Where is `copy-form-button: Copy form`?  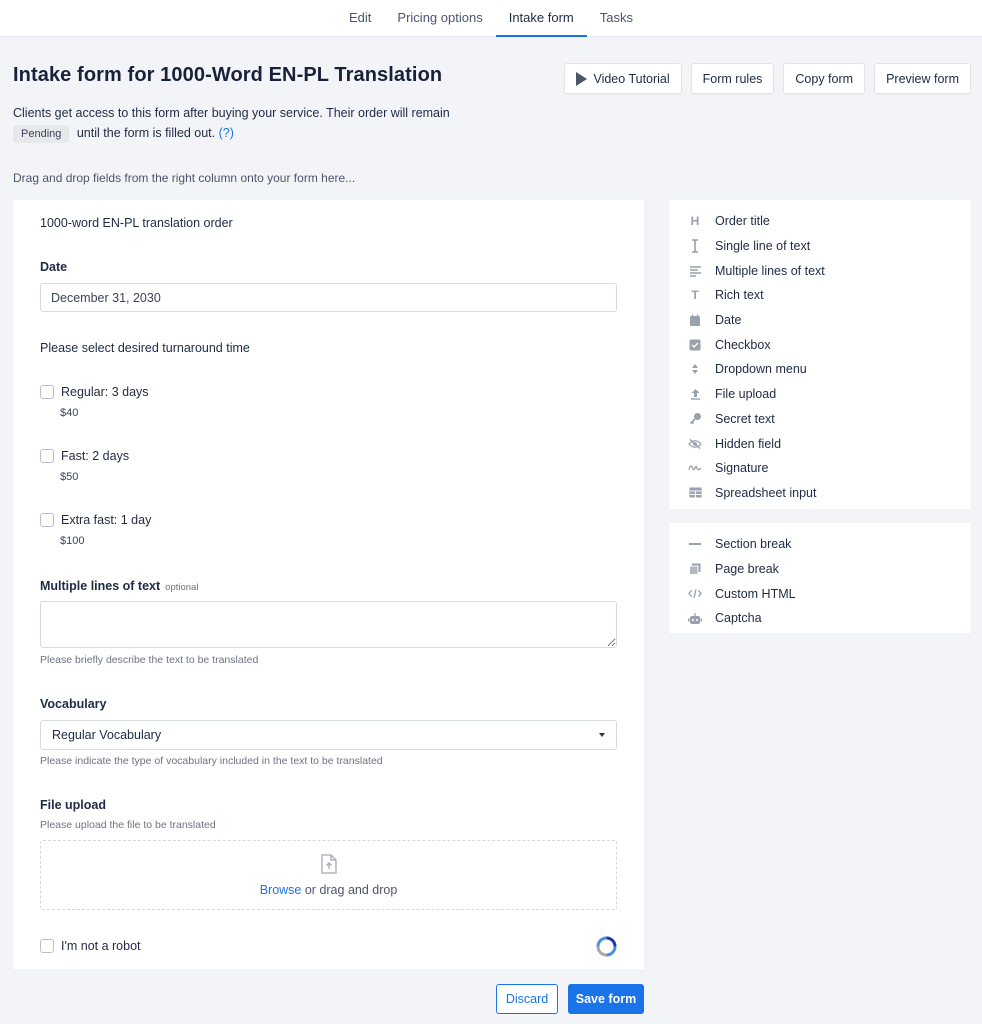
copy-form-button: Copy form is located at coordinates (824, 78).